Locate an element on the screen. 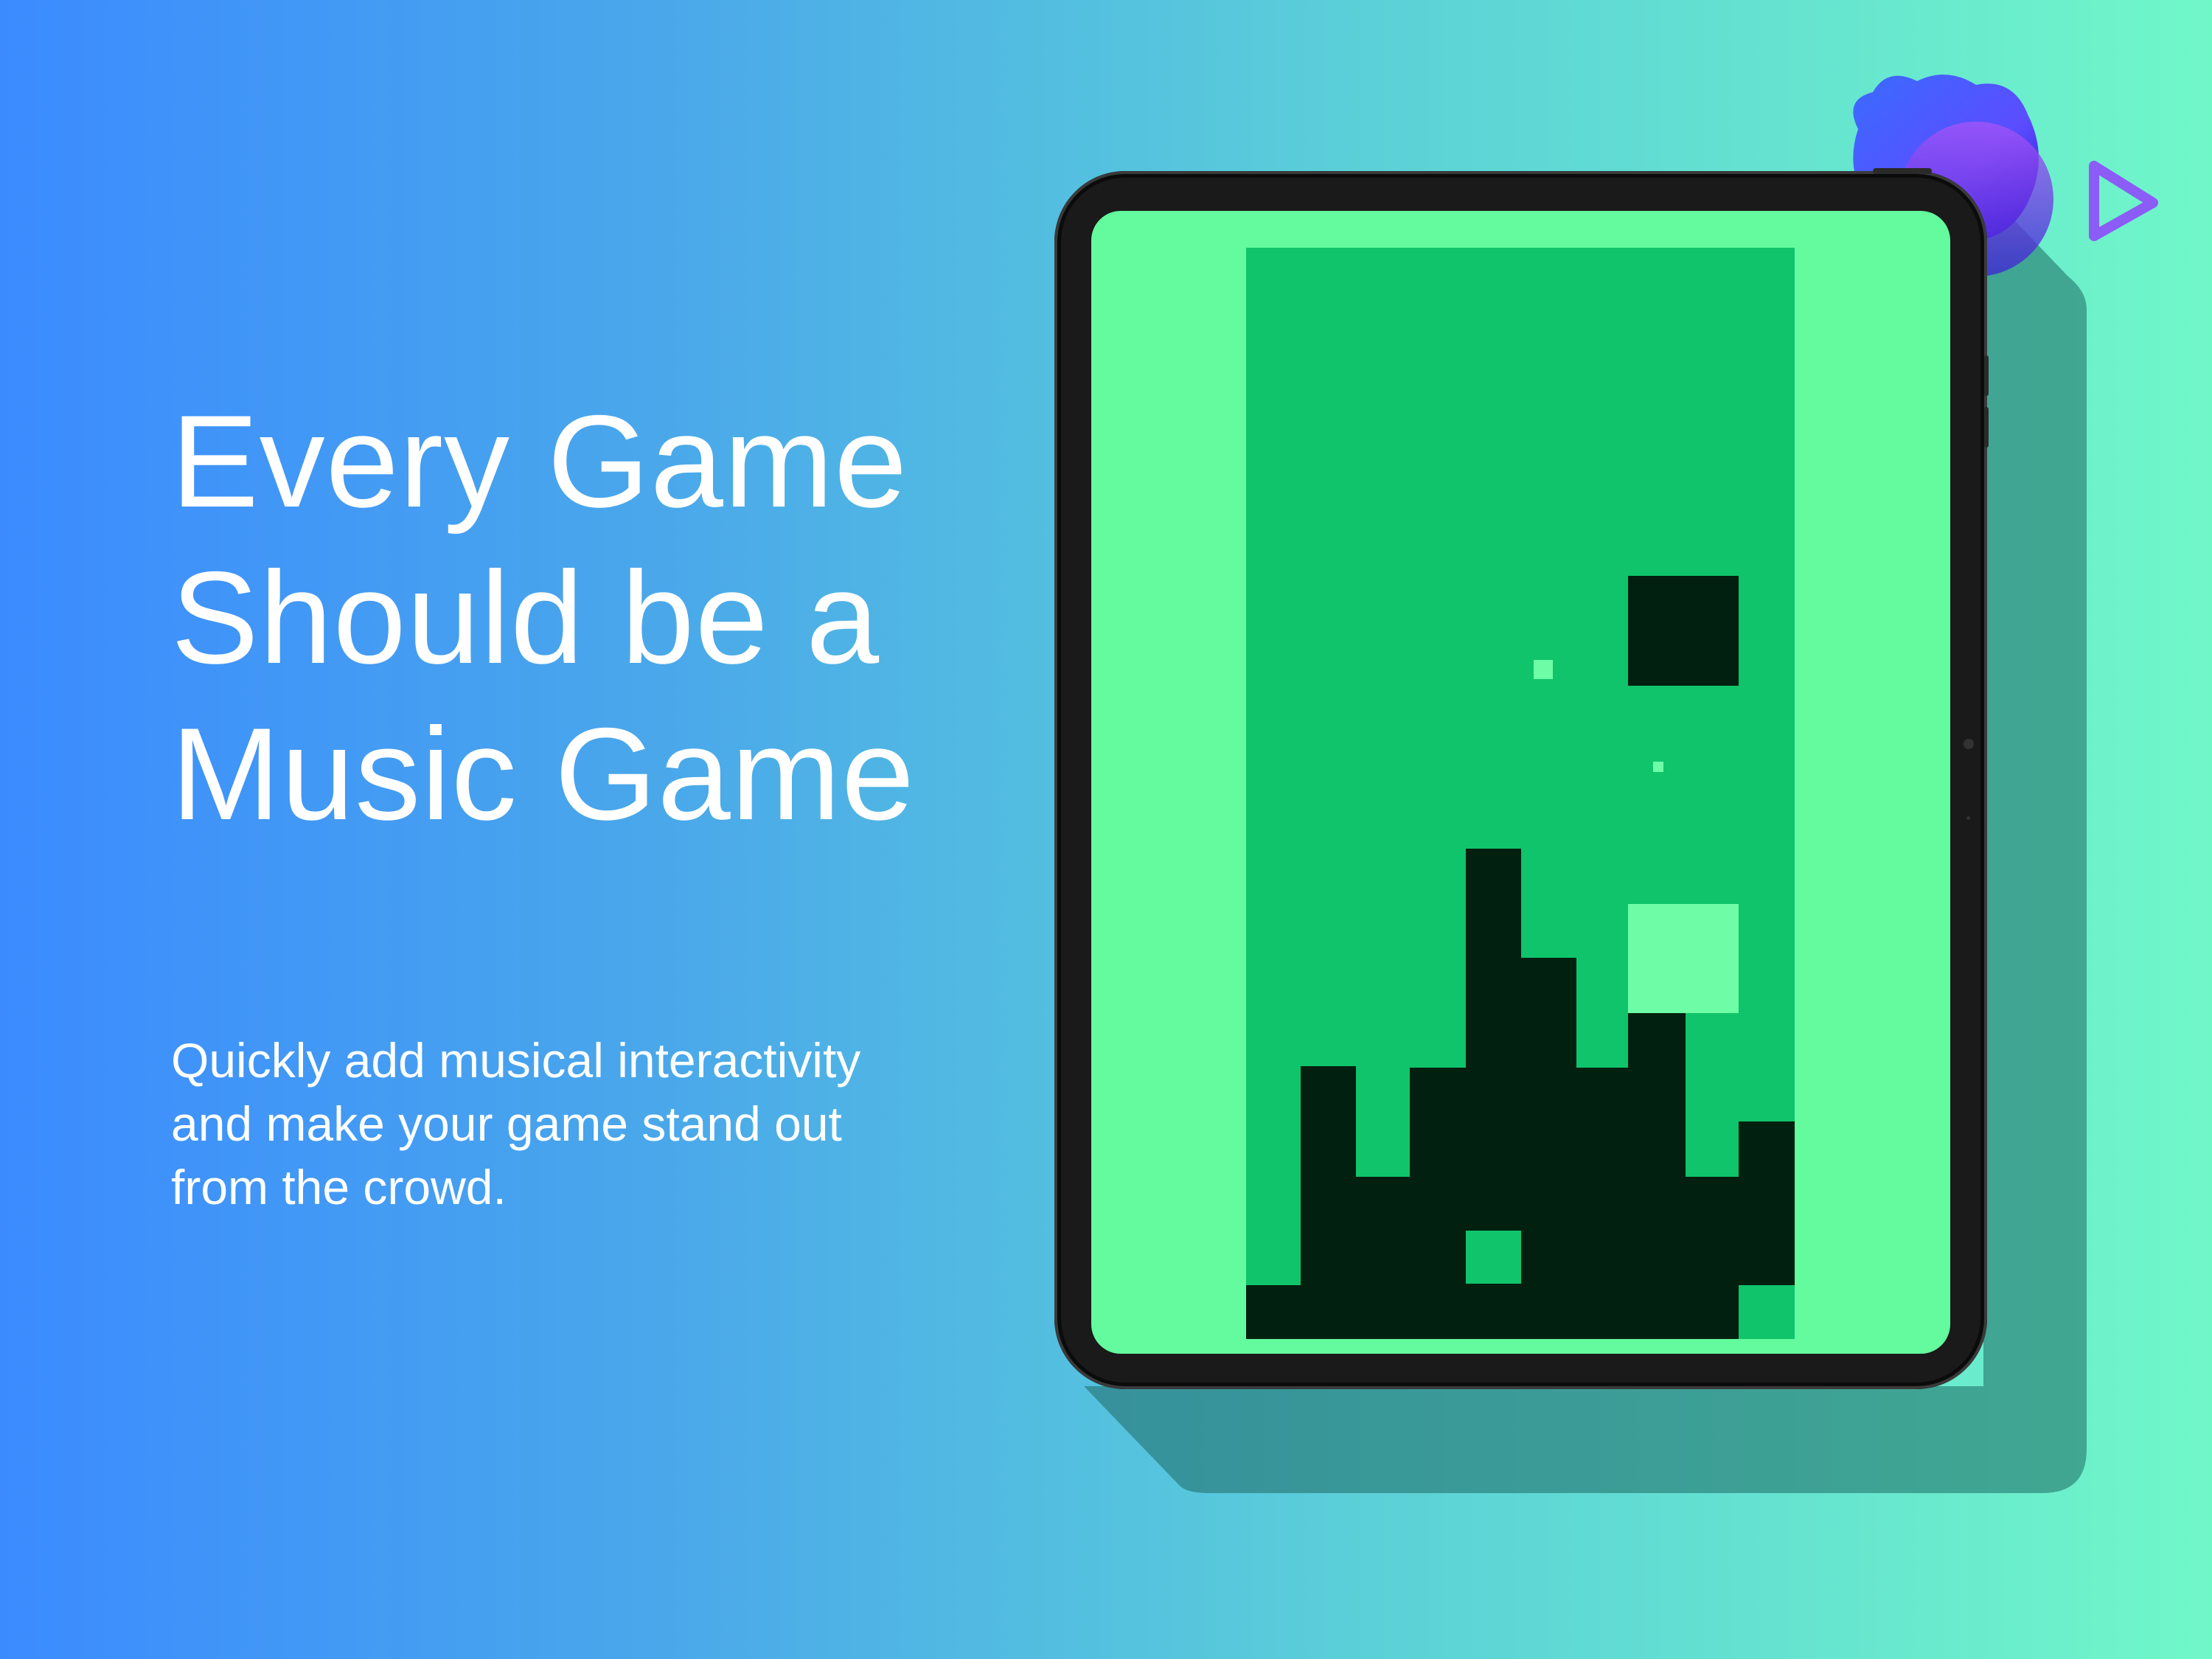  headline-line-2: Should be a is located at coordinates (525, 617).